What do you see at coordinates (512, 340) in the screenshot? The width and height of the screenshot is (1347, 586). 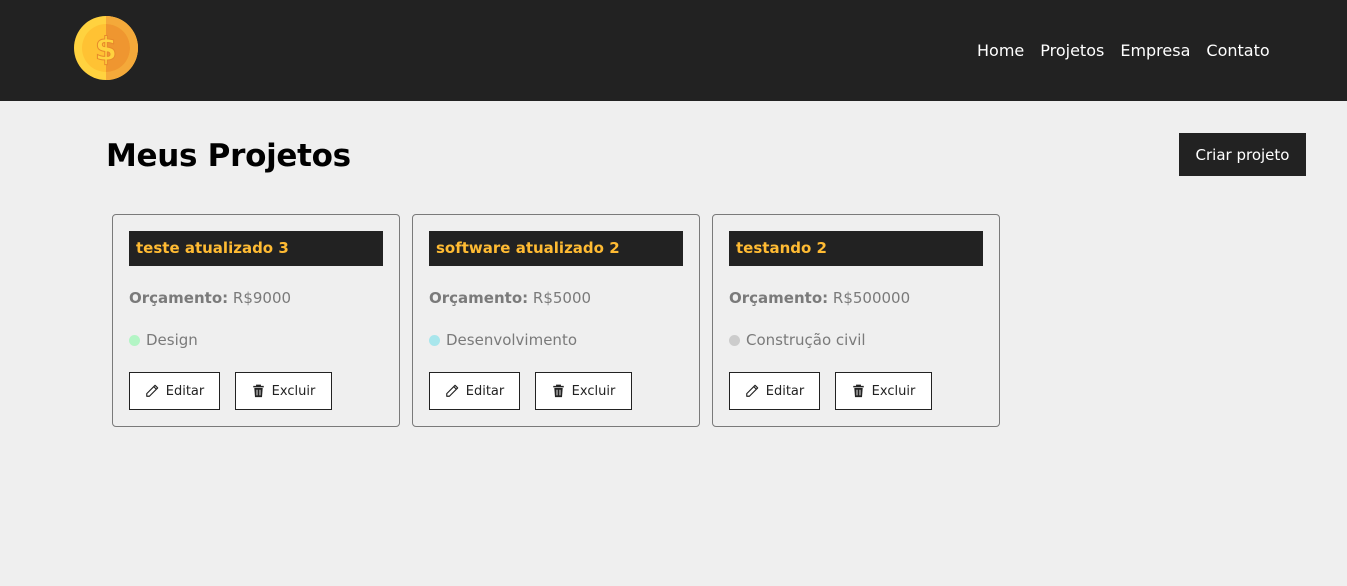 I see `category-label: Desenvolvimento` at bounding box center [512, 340].